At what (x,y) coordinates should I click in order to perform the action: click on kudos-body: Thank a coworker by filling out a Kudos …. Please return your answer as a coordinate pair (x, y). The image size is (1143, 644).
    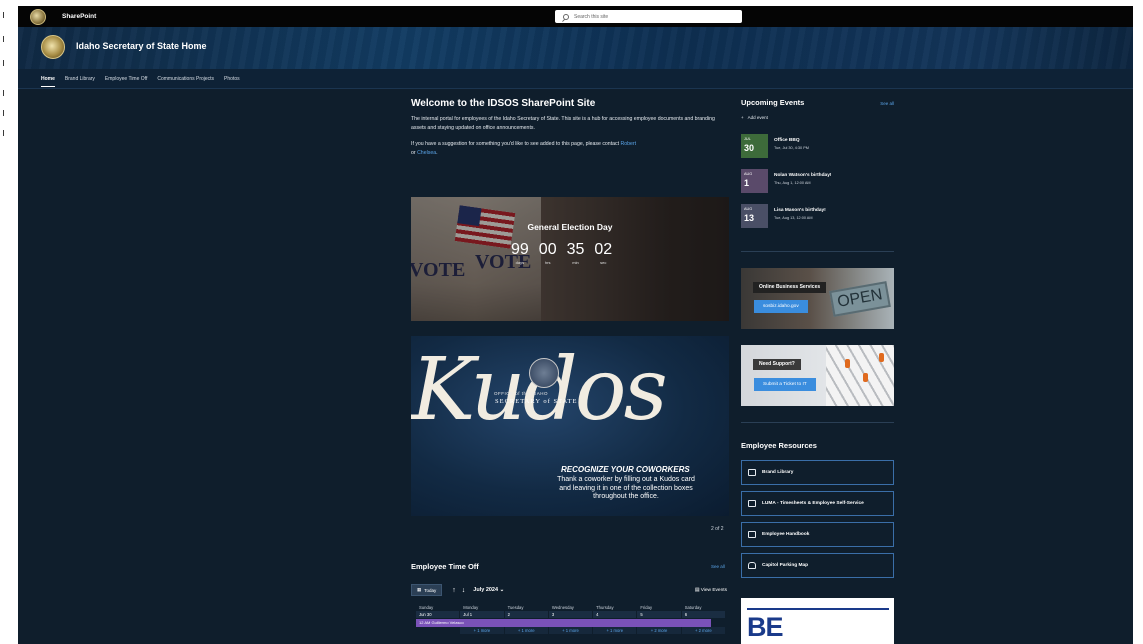
    Looking at the image, I should click on (626, 488).